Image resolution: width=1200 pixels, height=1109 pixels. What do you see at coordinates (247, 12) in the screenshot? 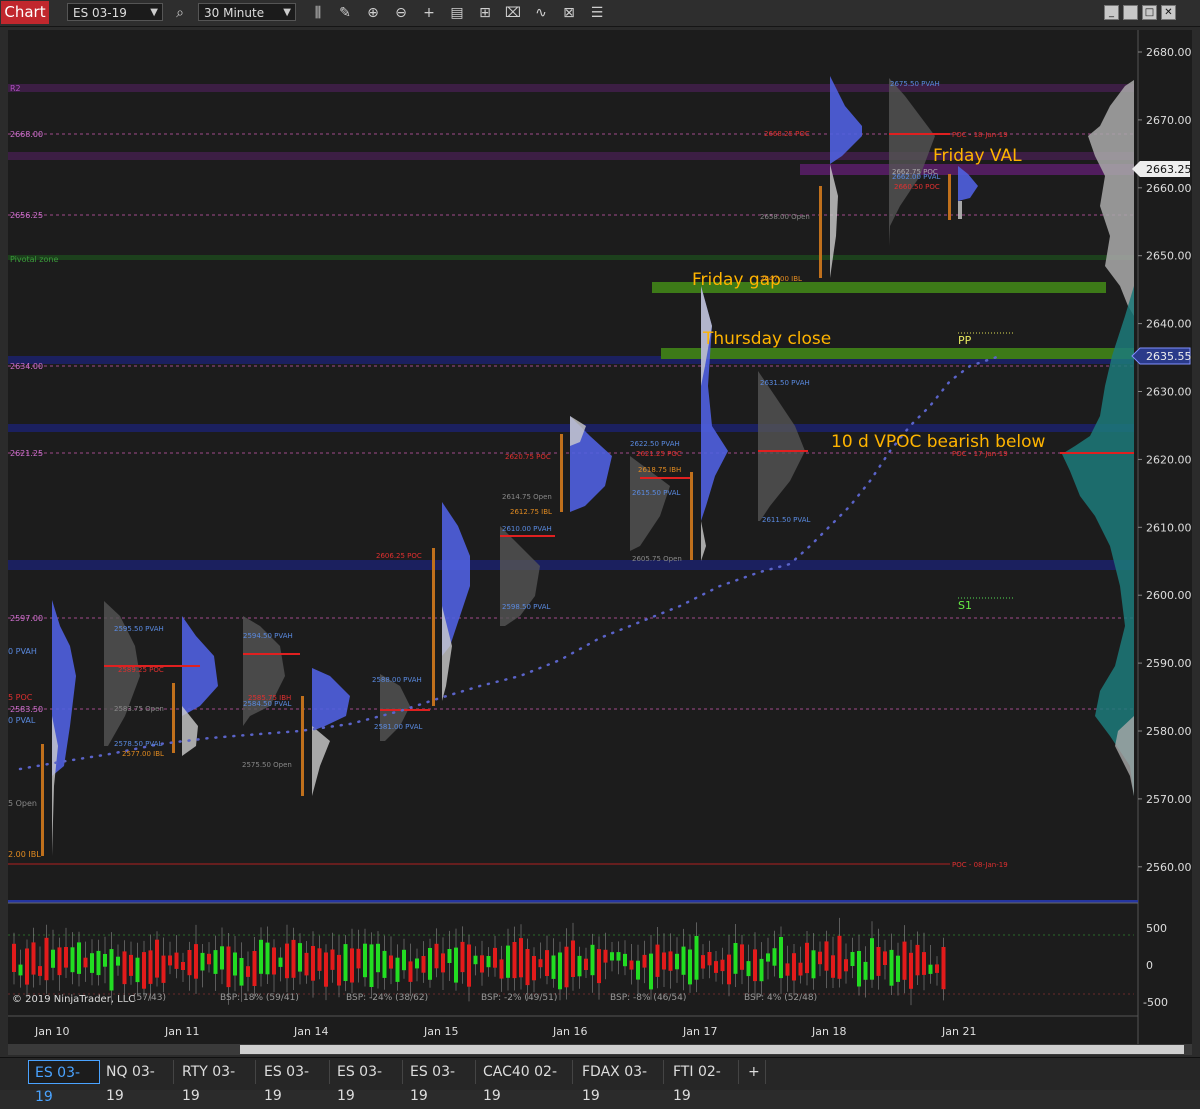
I see `interval-select: 30 Minute ▼` at bounding box center [247, 12].